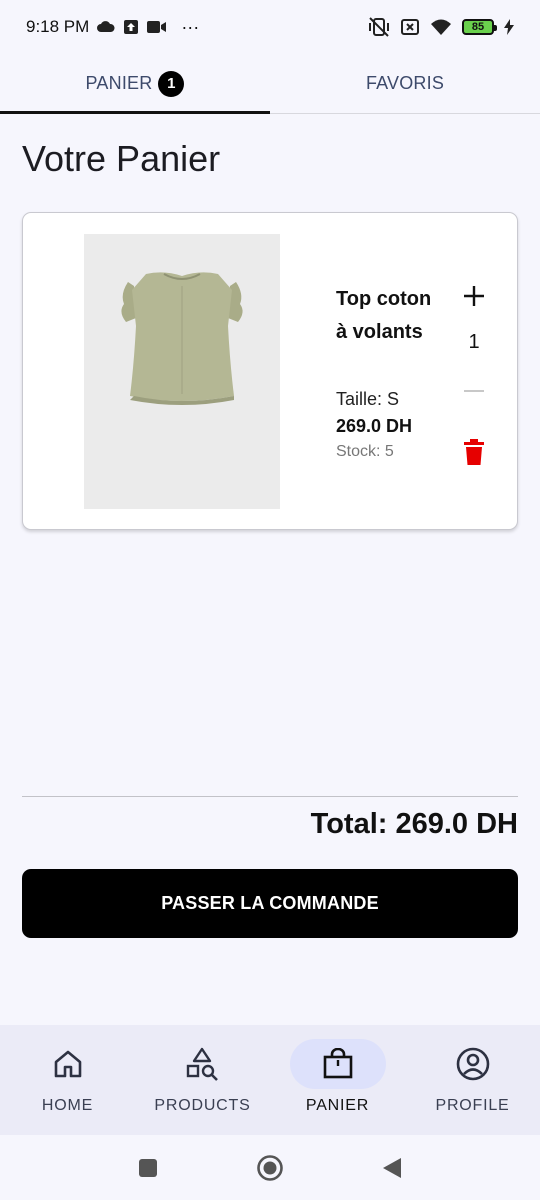  I want to click on product-stock: Stock: 5, so click(365, 451).